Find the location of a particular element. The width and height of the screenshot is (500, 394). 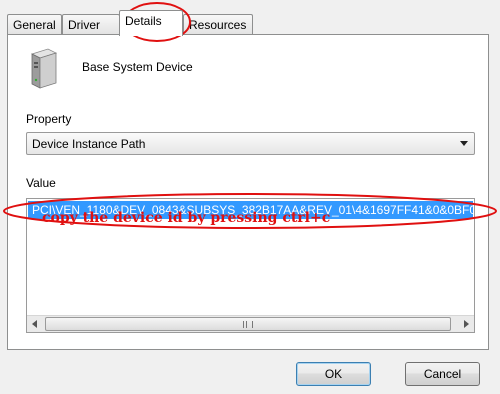

grip-icon is located at coordinates (248, 324).